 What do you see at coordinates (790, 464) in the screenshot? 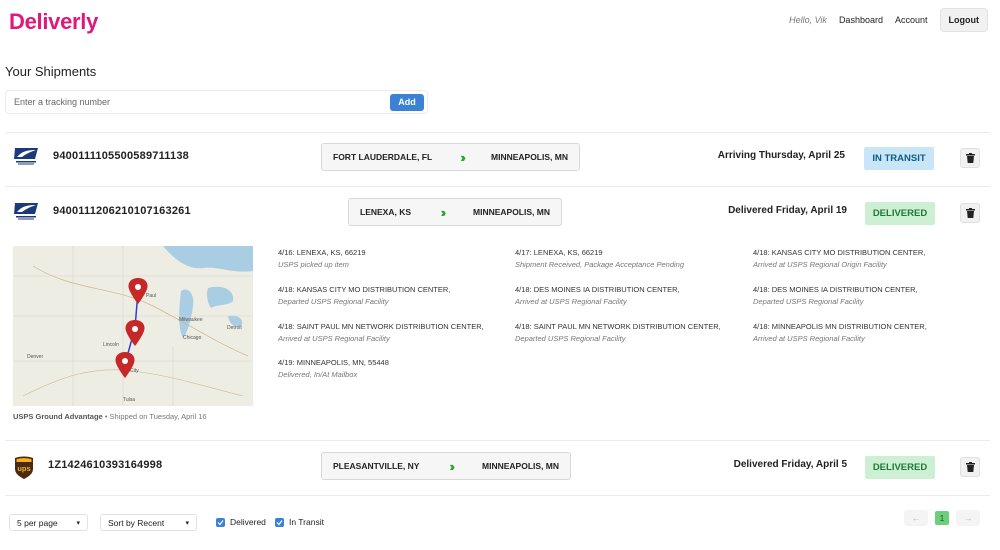
I see `arrival-date: Delivered Friday, April 5` at bounding box center [790, 464].